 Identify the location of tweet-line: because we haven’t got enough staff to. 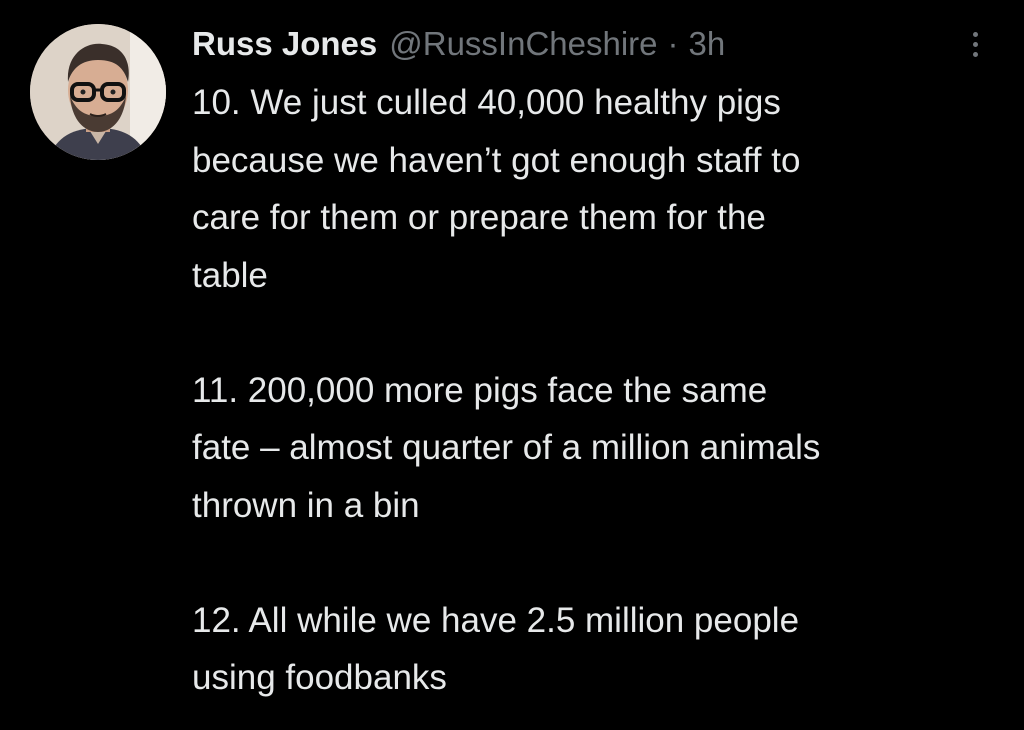
(496, 160).